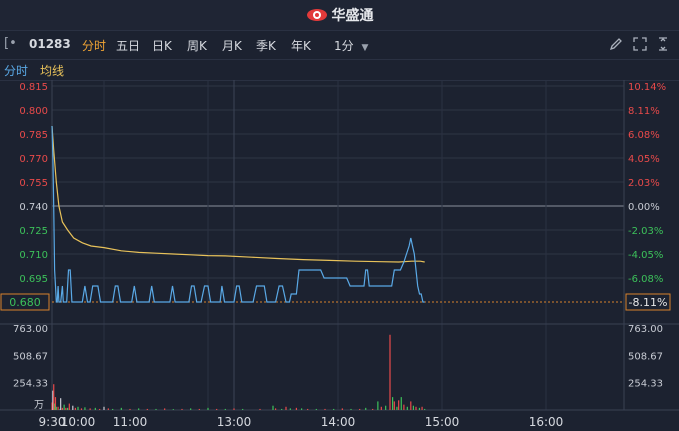  What do you see at coordinates (33, 159) in the screenshot?
I see `y-left-tick-label: 0.770` at bounding box center [33, 159].